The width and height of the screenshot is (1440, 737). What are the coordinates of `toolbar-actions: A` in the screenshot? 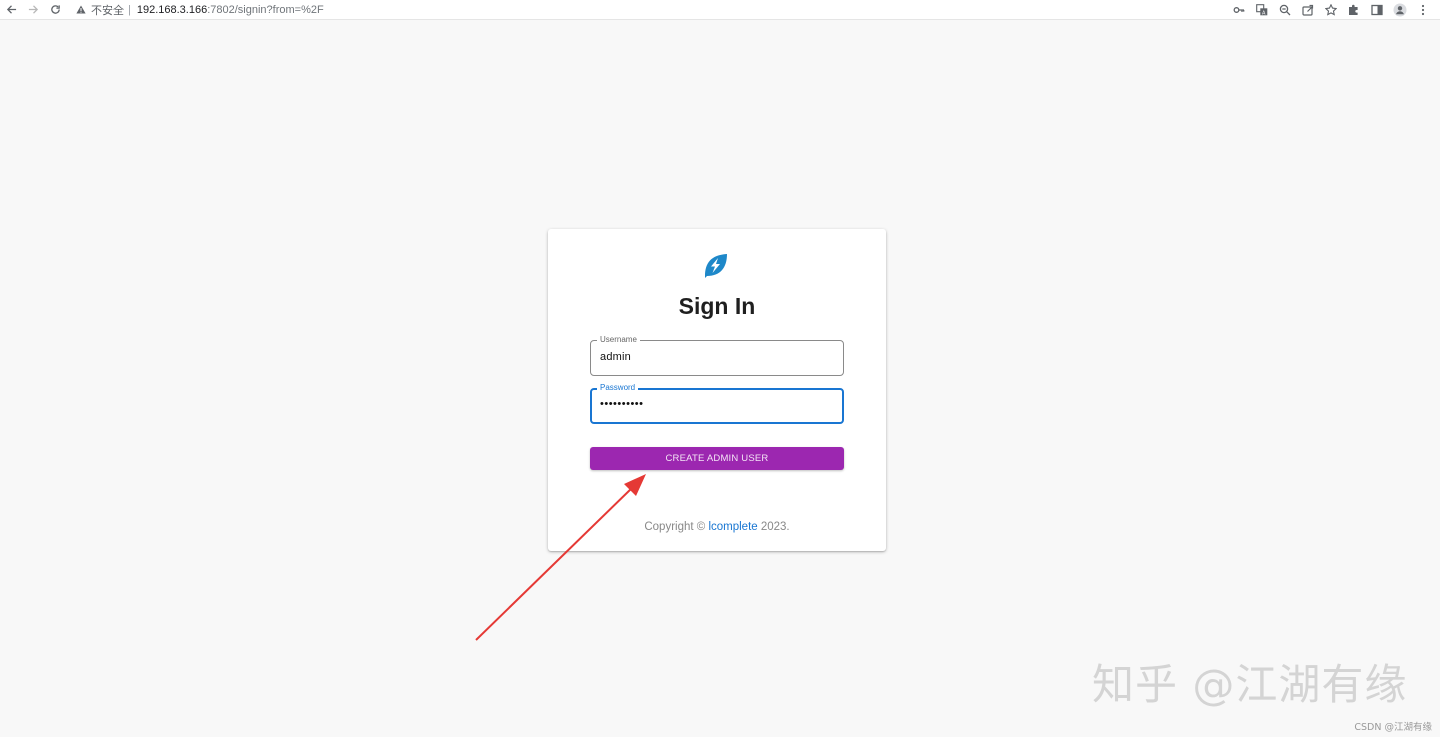 It's located at (1330, 10).